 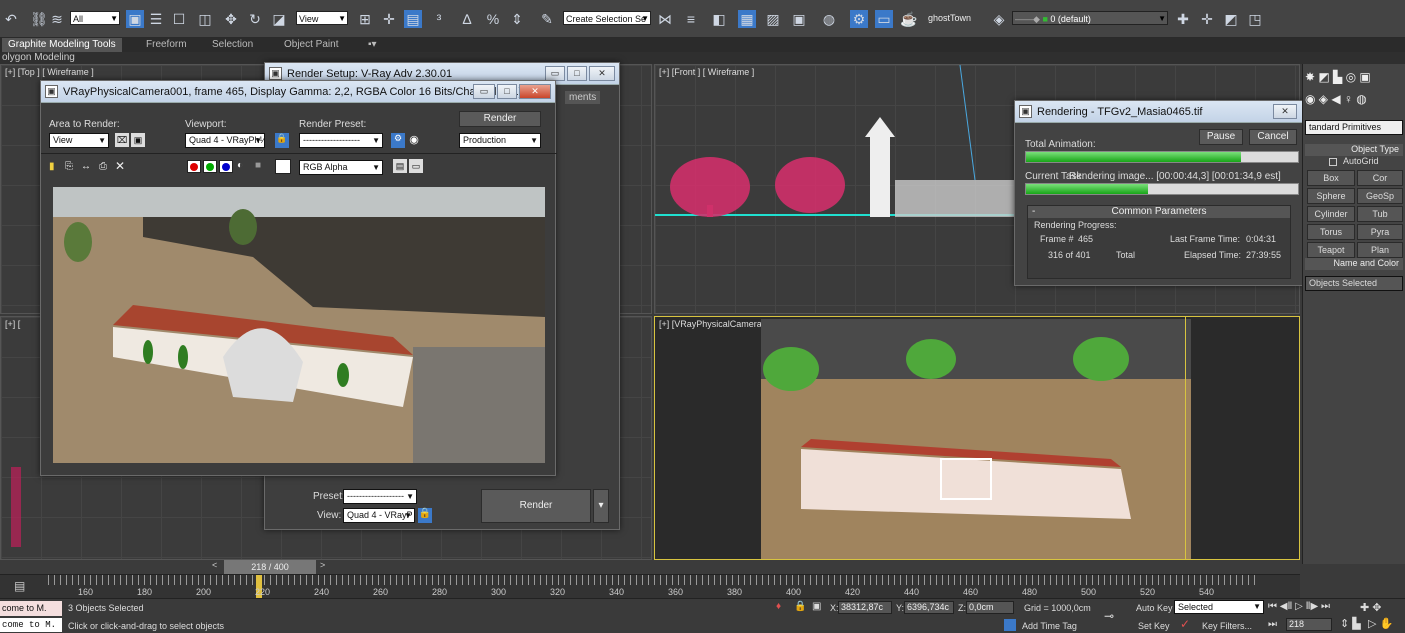 What do you see at coordinates (1350, 623) in the screenshot?
I see `time-config-icon: ⇕ ▙` at bounding box center [1350, 623].